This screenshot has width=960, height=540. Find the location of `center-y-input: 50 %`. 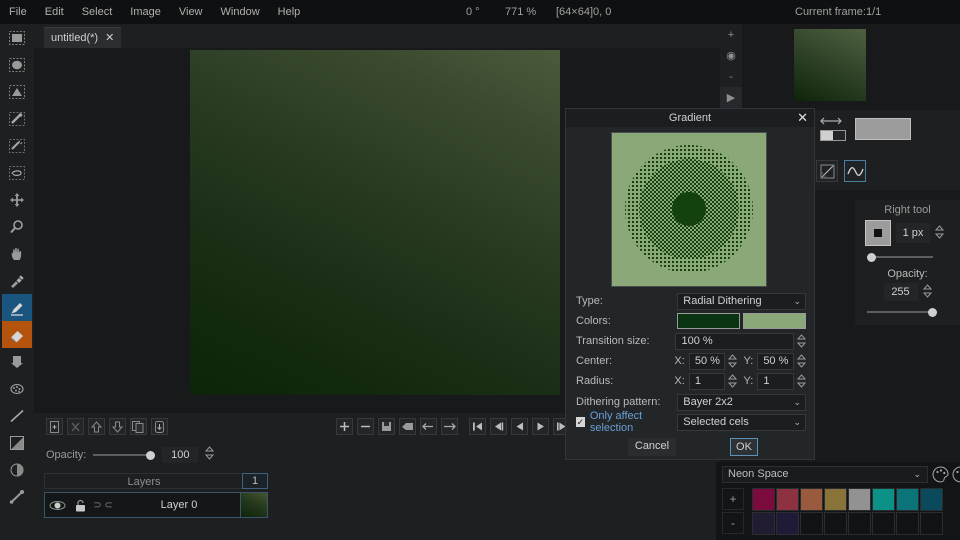

center-y-input: 50 % is located at coordinates (775, 361).